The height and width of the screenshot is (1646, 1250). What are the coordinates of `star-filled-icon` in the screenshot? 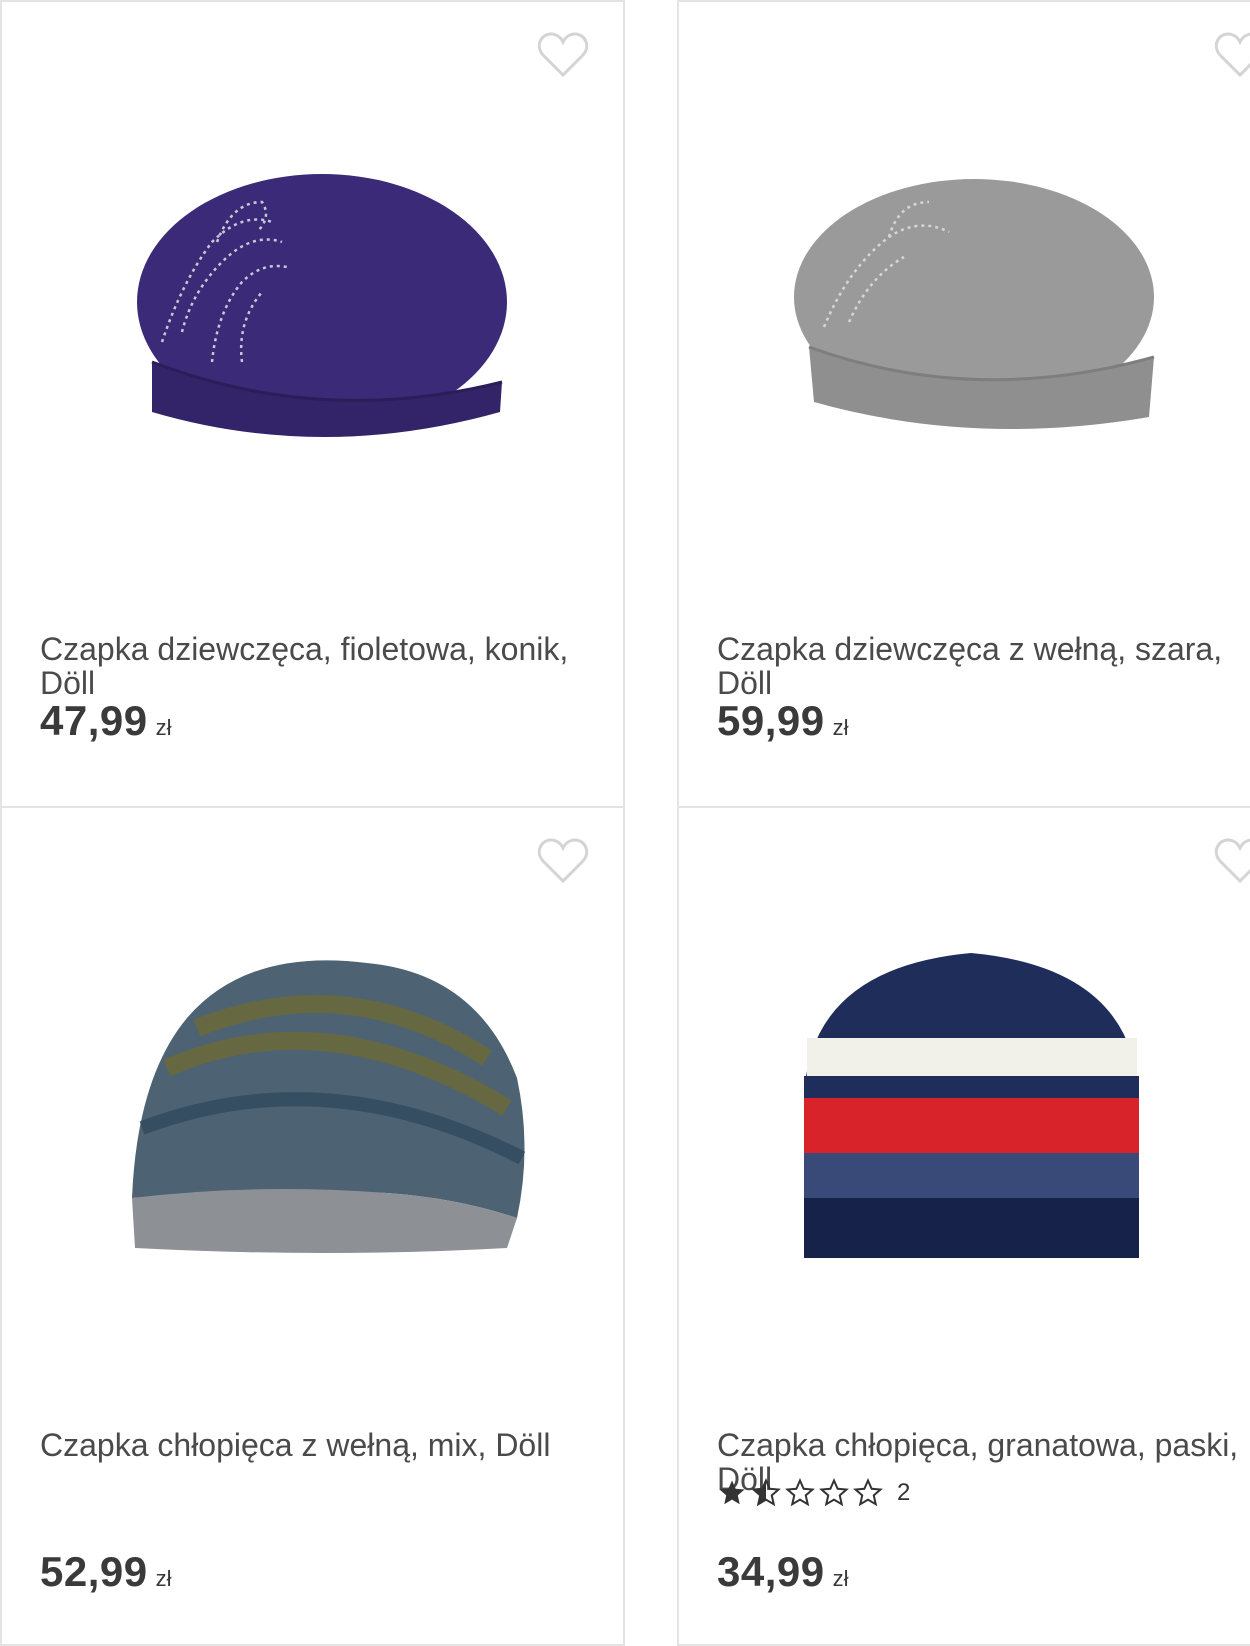 It's located at (732, 1492).